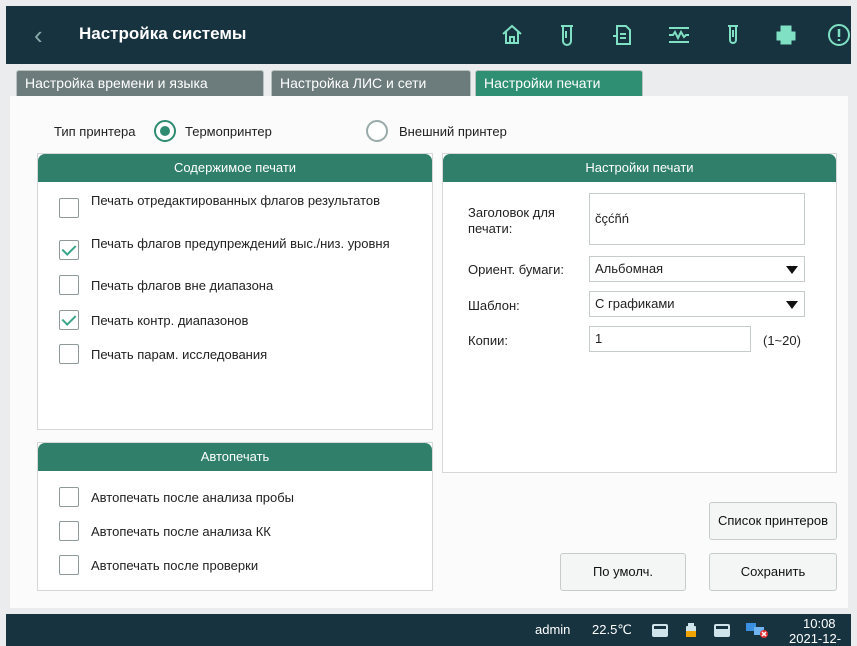 This screenshot has height=646, width=857. Describe the element at coordinates (69, 320) in the screenshot. I see `checkbox-control-ranges` at that location.